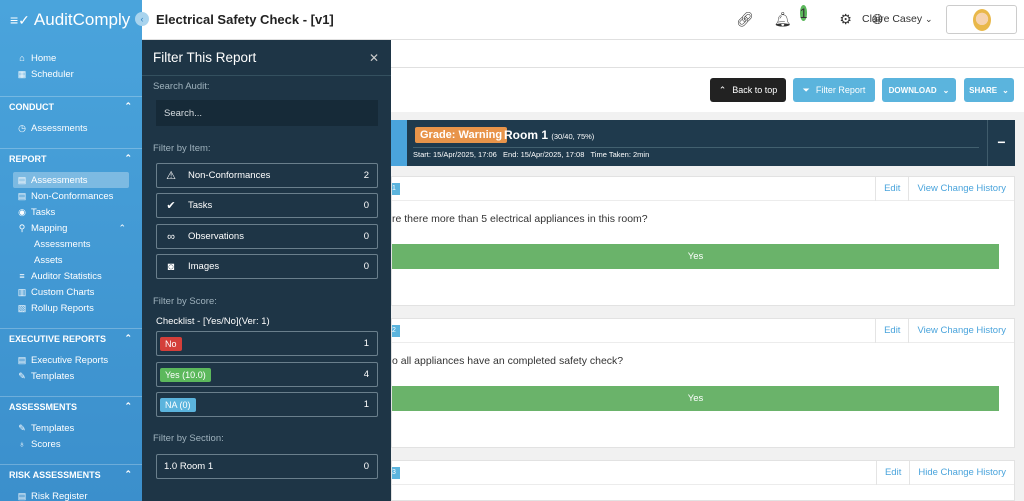 The width and height of the screenshot is (1024, 501). I want to click on avatar-button, so click(981, 19).